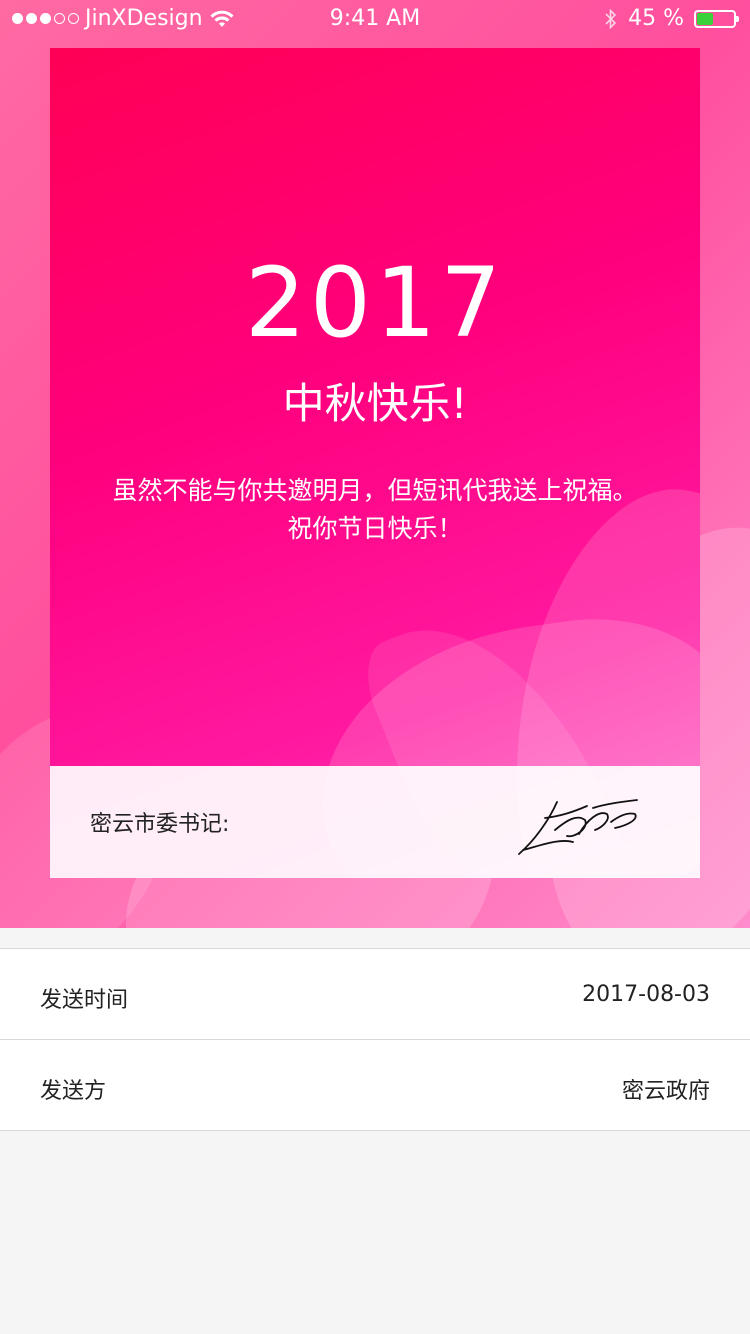  Describe the element at coordinates (375, 528) in the screenshot. I see `card-message-line: 祝你节日快乐！` at that location.